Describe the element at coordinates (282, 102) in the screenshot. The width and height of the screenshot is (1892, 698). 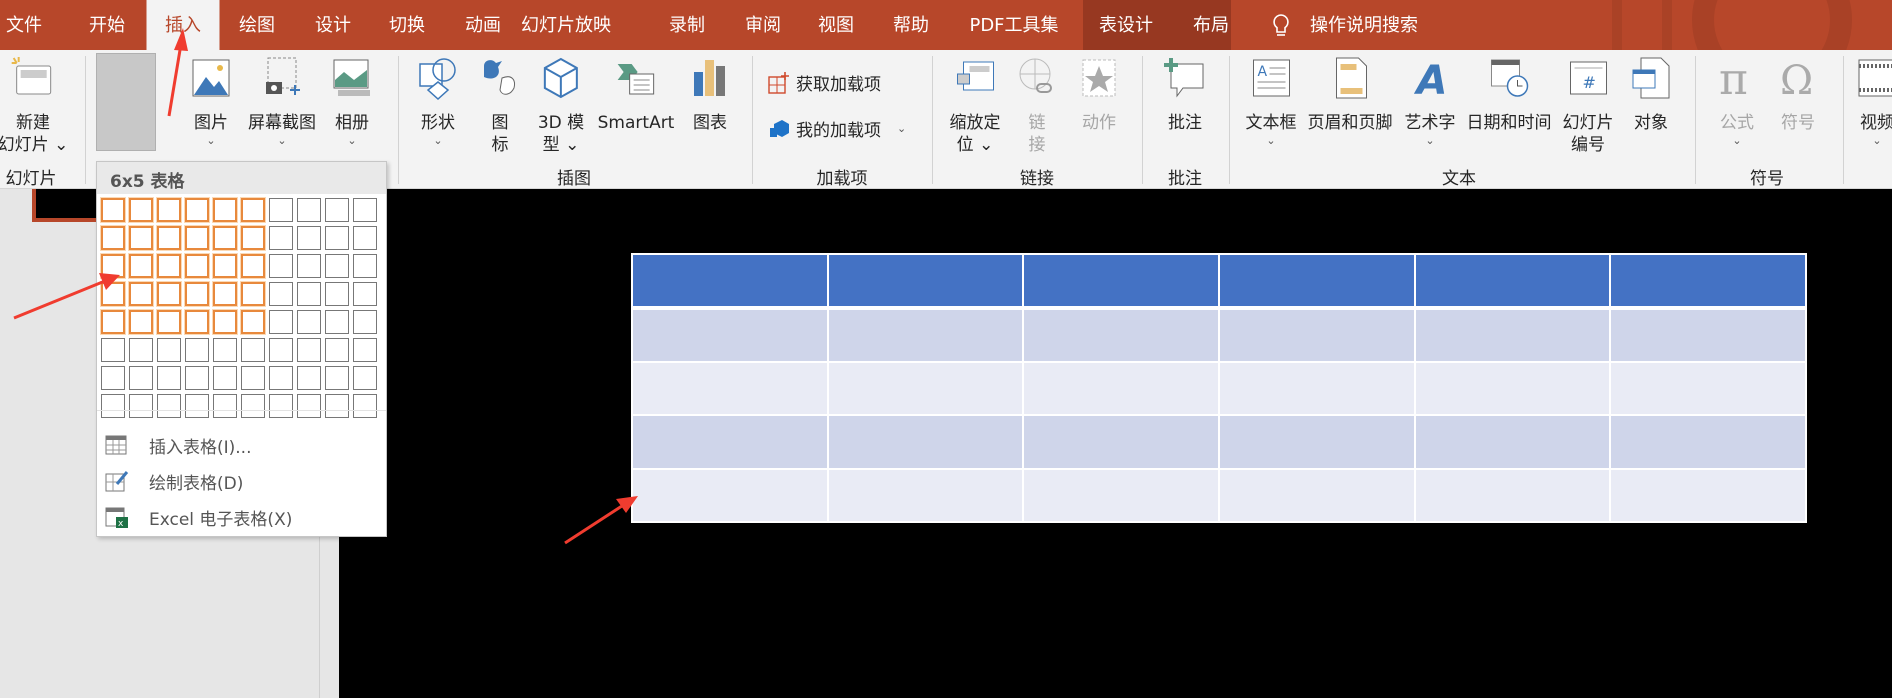
I see `screenshot-button: 屏幕截图 ⌄` at that location.